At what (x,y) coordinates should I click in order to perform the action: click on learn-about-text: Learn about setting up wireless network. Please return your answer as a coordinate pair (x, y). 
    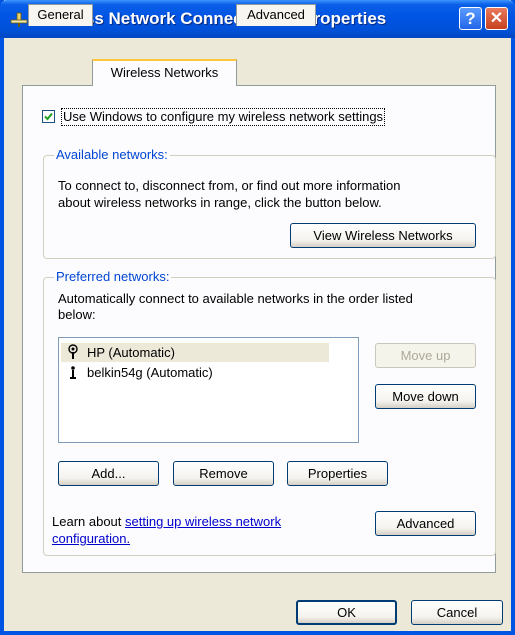
    Looking at the image, I should click on (166, 521).